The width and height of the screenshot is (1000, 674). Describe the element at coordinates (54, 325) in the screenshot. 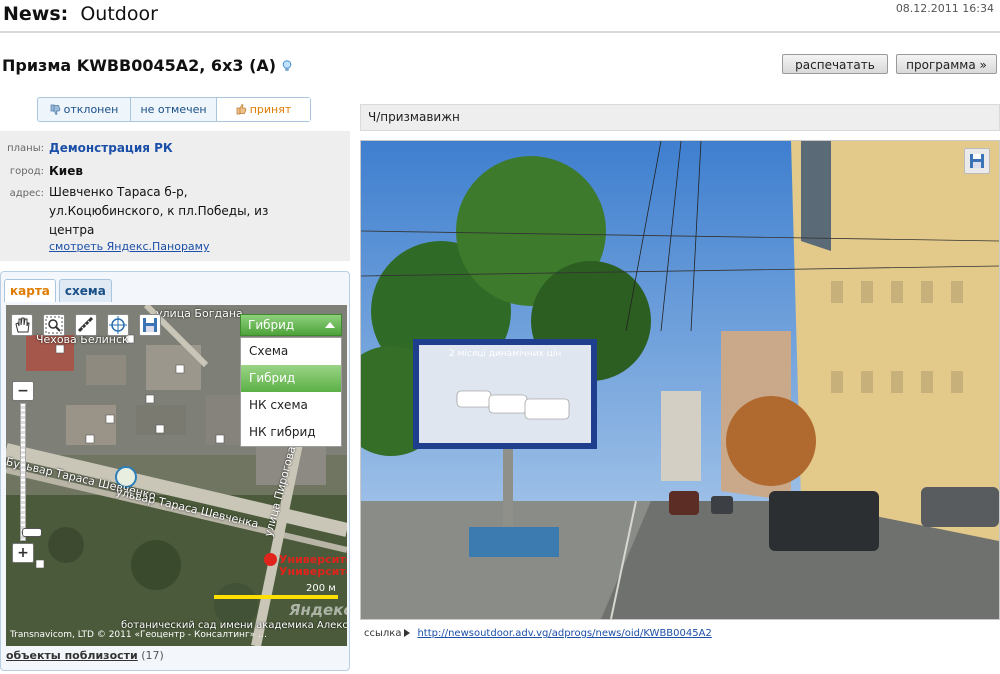

I see `zoom-area-tool-icon` at that location.